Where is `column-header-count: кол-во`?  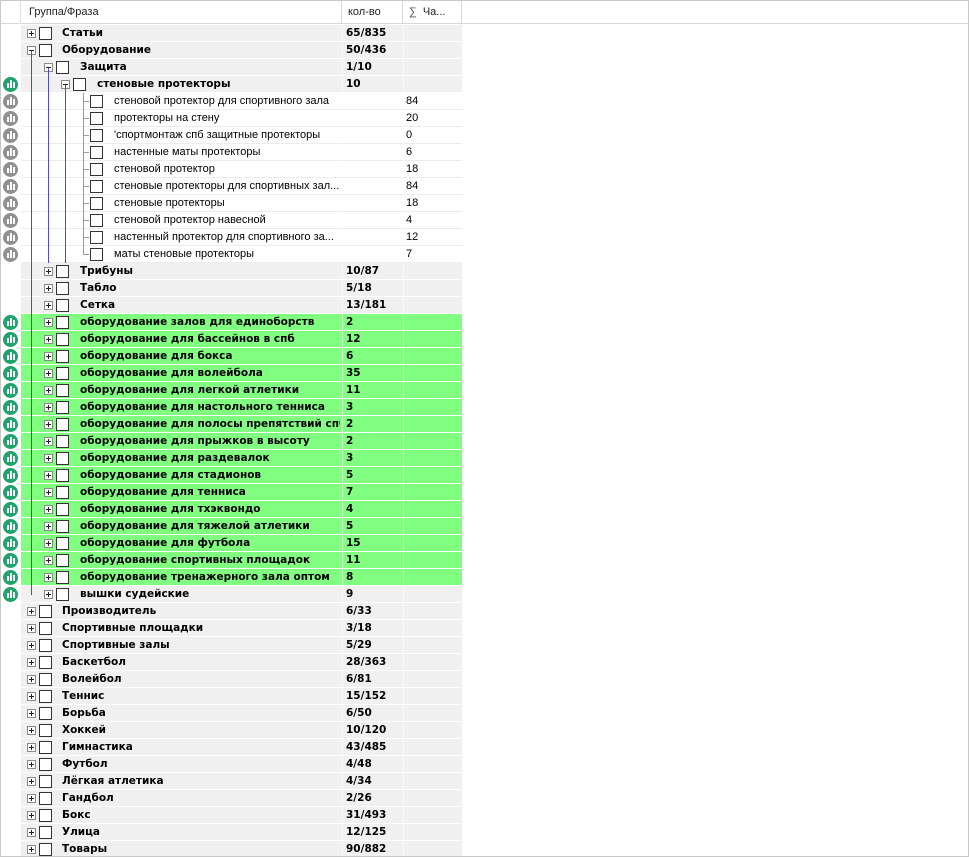
column-header-count: кол-во is located at coordinates (372, 12).